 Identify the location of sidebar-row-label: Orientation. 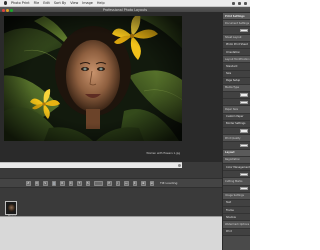
(233, 52).